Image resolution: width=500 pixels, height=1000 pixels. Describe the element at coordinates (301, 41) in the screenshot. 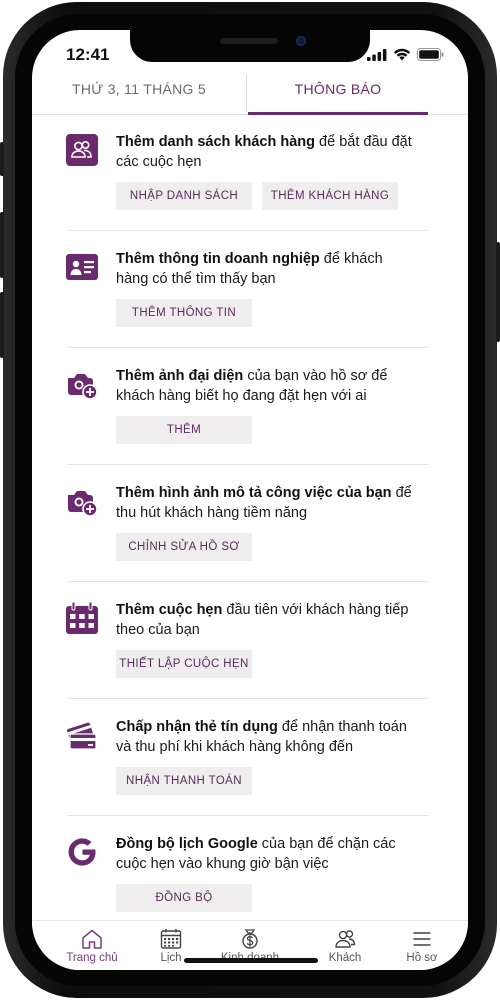

I see `camera` at that location.